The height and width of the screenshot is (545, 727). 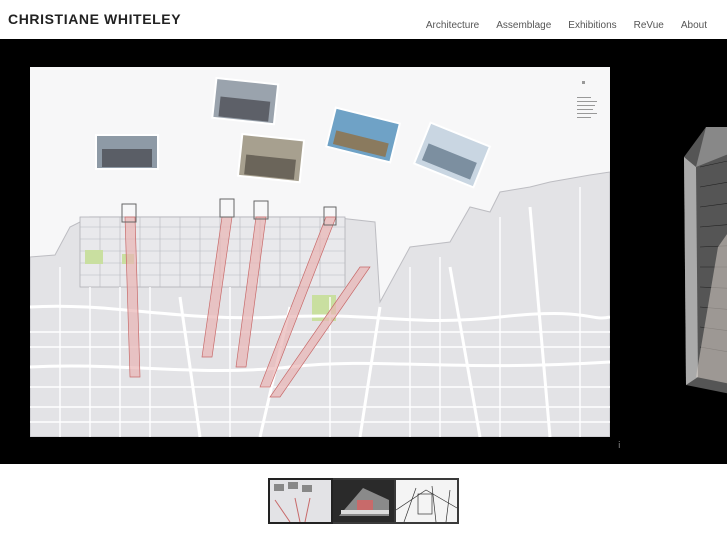 I want to click on thumbnail-model-section, so click(x=363, y=501).